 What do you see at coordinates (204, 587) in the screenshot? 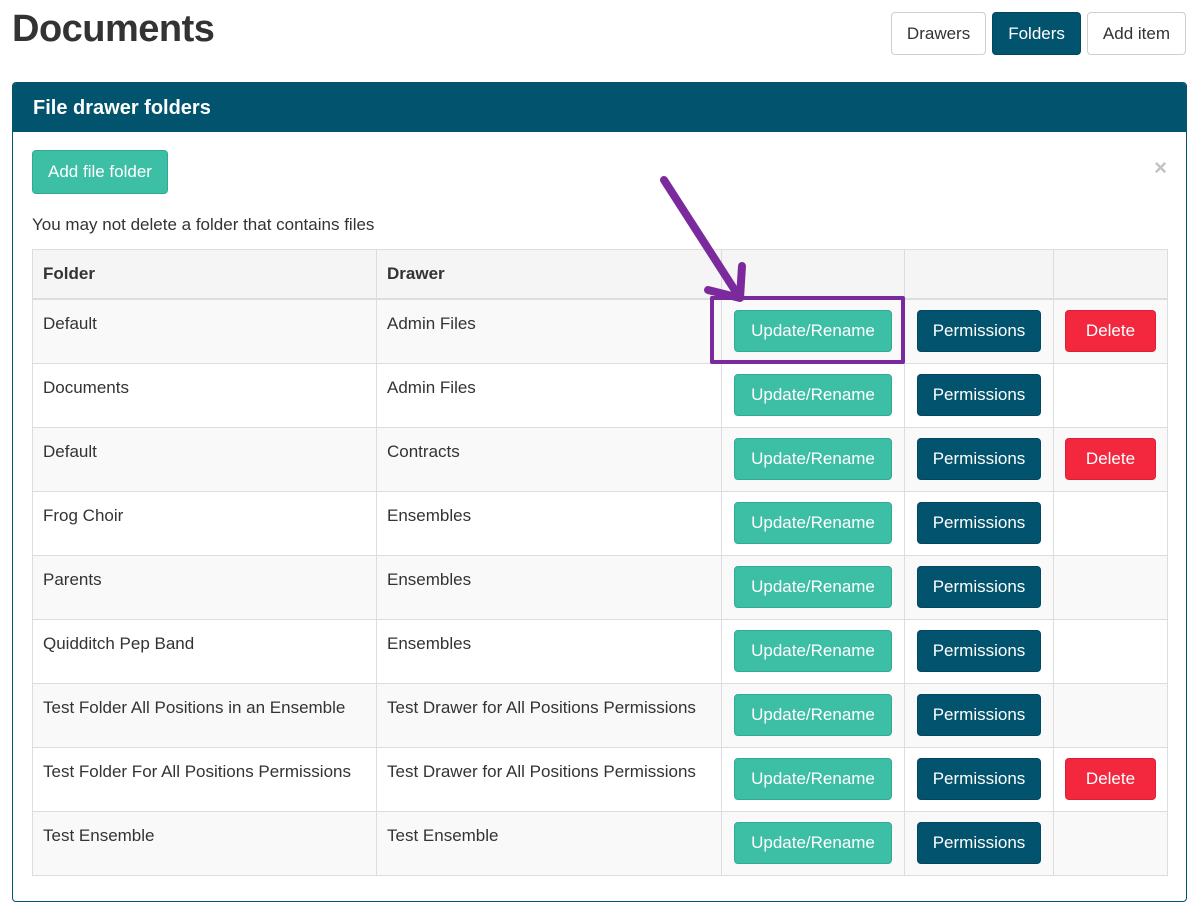
I see `folder-cell: Parents` at bounding box center [204, 587].